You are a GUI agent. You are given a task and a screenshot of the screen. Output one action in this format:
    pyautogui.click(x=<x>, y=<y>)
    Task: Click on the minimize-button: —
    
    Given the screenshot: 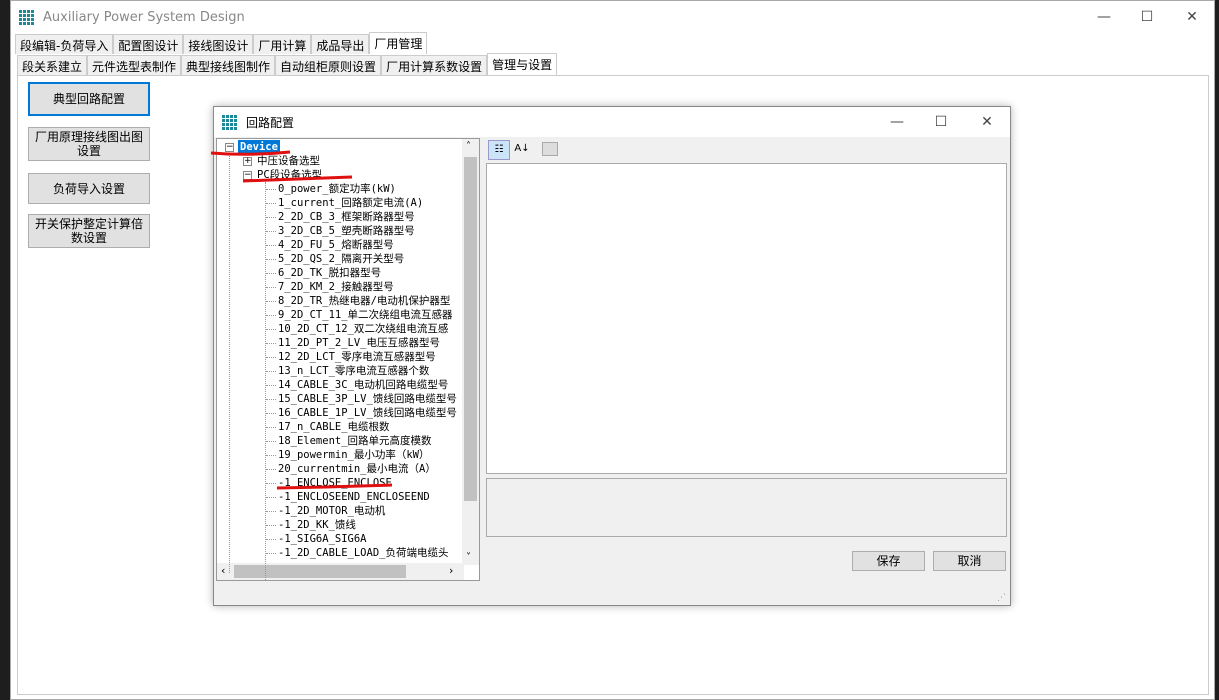 What is the action you would take?
    pyautogui.click(x=1104, y=17)
    